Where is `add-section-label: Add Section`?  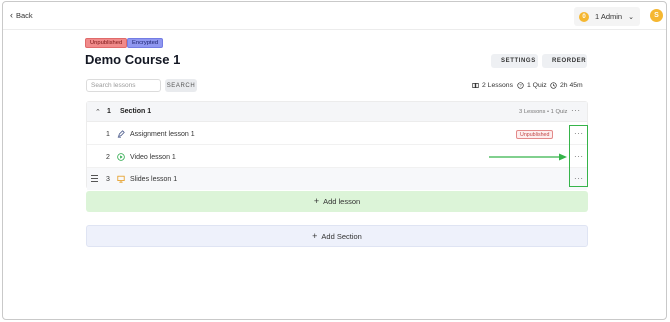 add-section-label: Add Section is located at coordinates (341, 236).